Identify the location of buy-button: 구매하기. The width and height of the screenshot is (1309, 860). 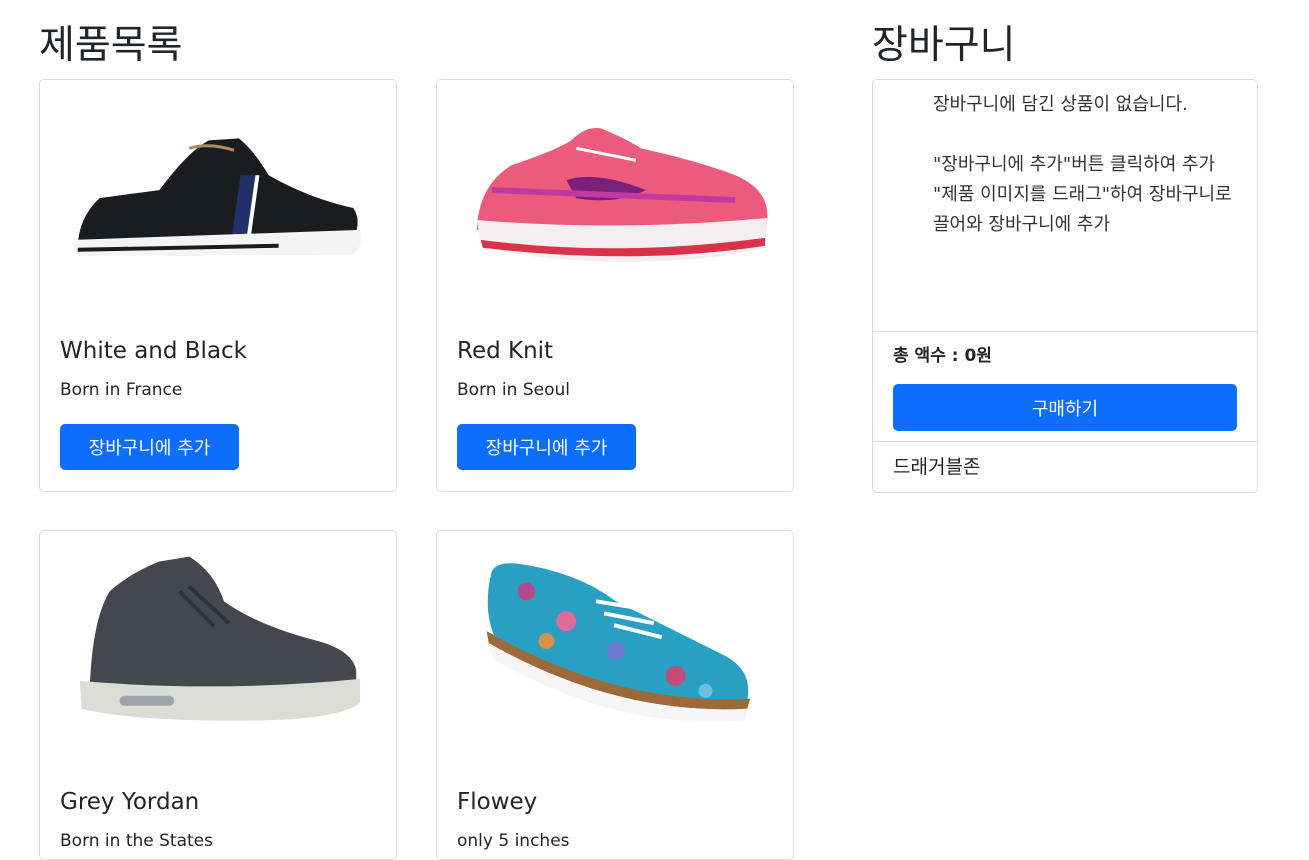
(1065, 407).